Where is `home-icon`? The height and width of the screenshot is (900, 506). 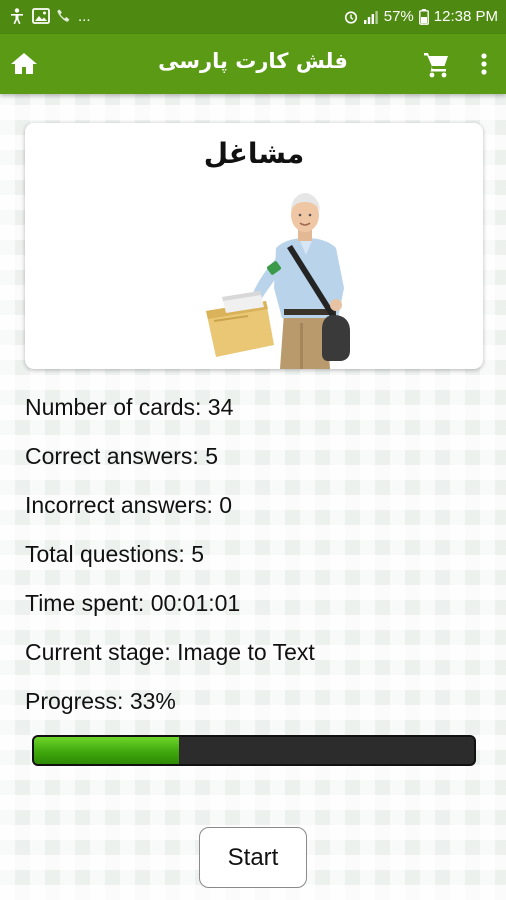
home-icon is located at coordinates (24, 63).